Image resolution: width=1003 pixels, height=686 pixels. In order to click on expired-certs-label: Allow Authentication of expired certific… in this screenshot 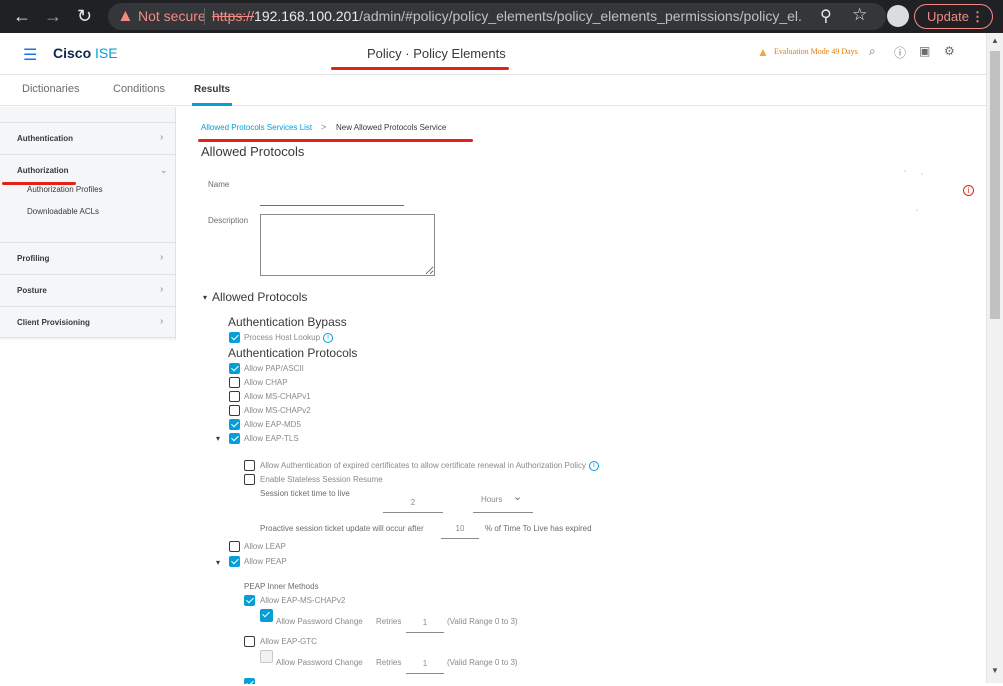, I will do `click(429, 466)`.